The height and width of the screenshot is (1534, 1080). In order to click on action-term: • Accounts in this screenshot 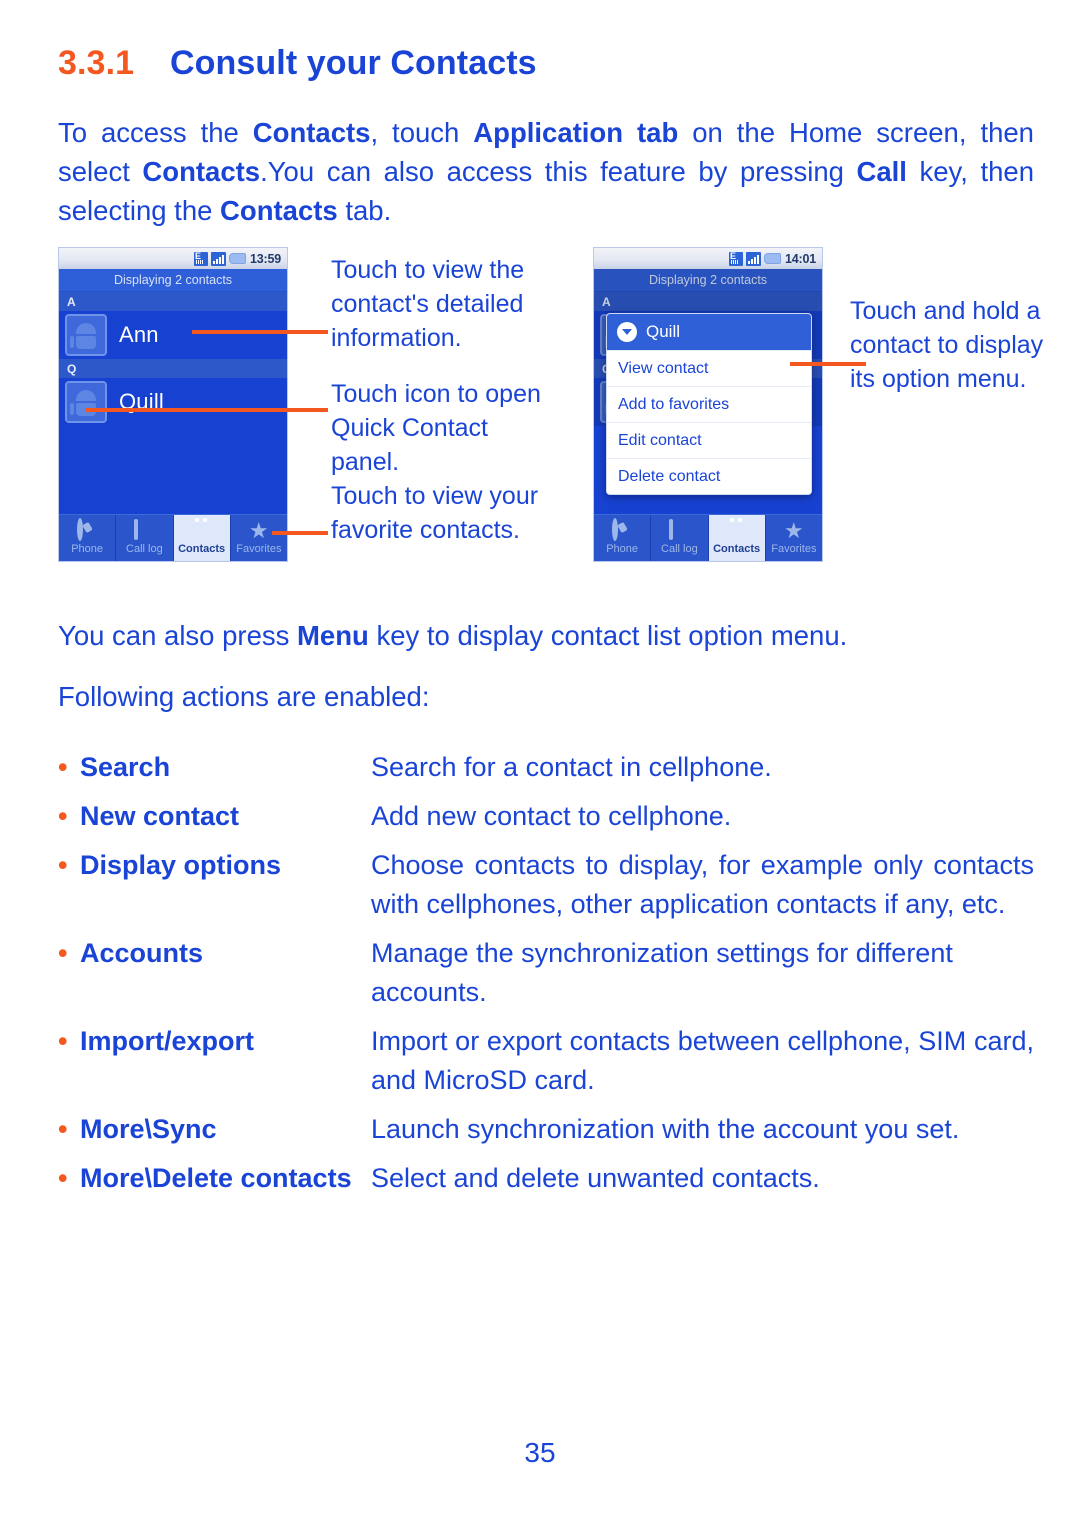, I will do `click(214, 953)`.